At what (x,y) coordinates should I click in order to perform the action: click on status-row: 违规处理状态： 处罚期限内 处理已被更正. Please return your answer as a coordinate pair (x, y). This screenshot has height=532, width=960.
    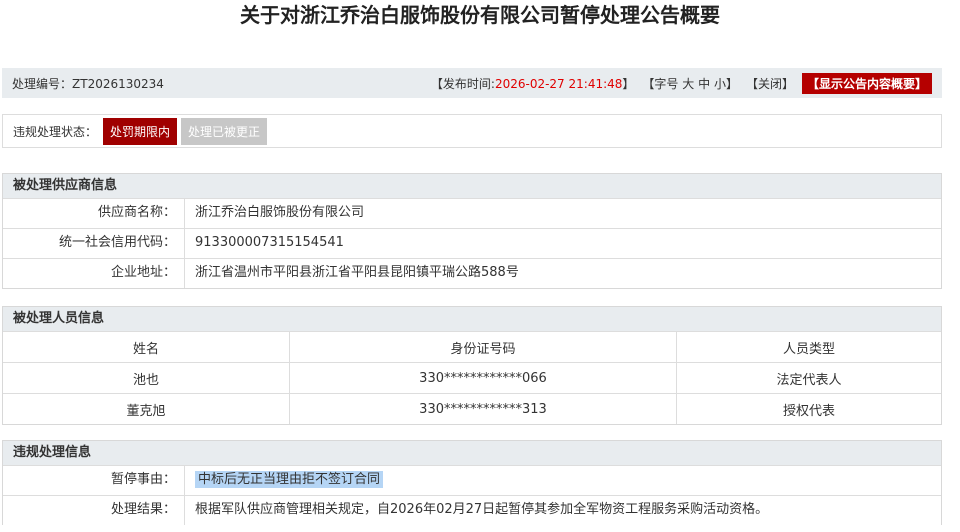
    Looking at the image, I should click on (472, 131).